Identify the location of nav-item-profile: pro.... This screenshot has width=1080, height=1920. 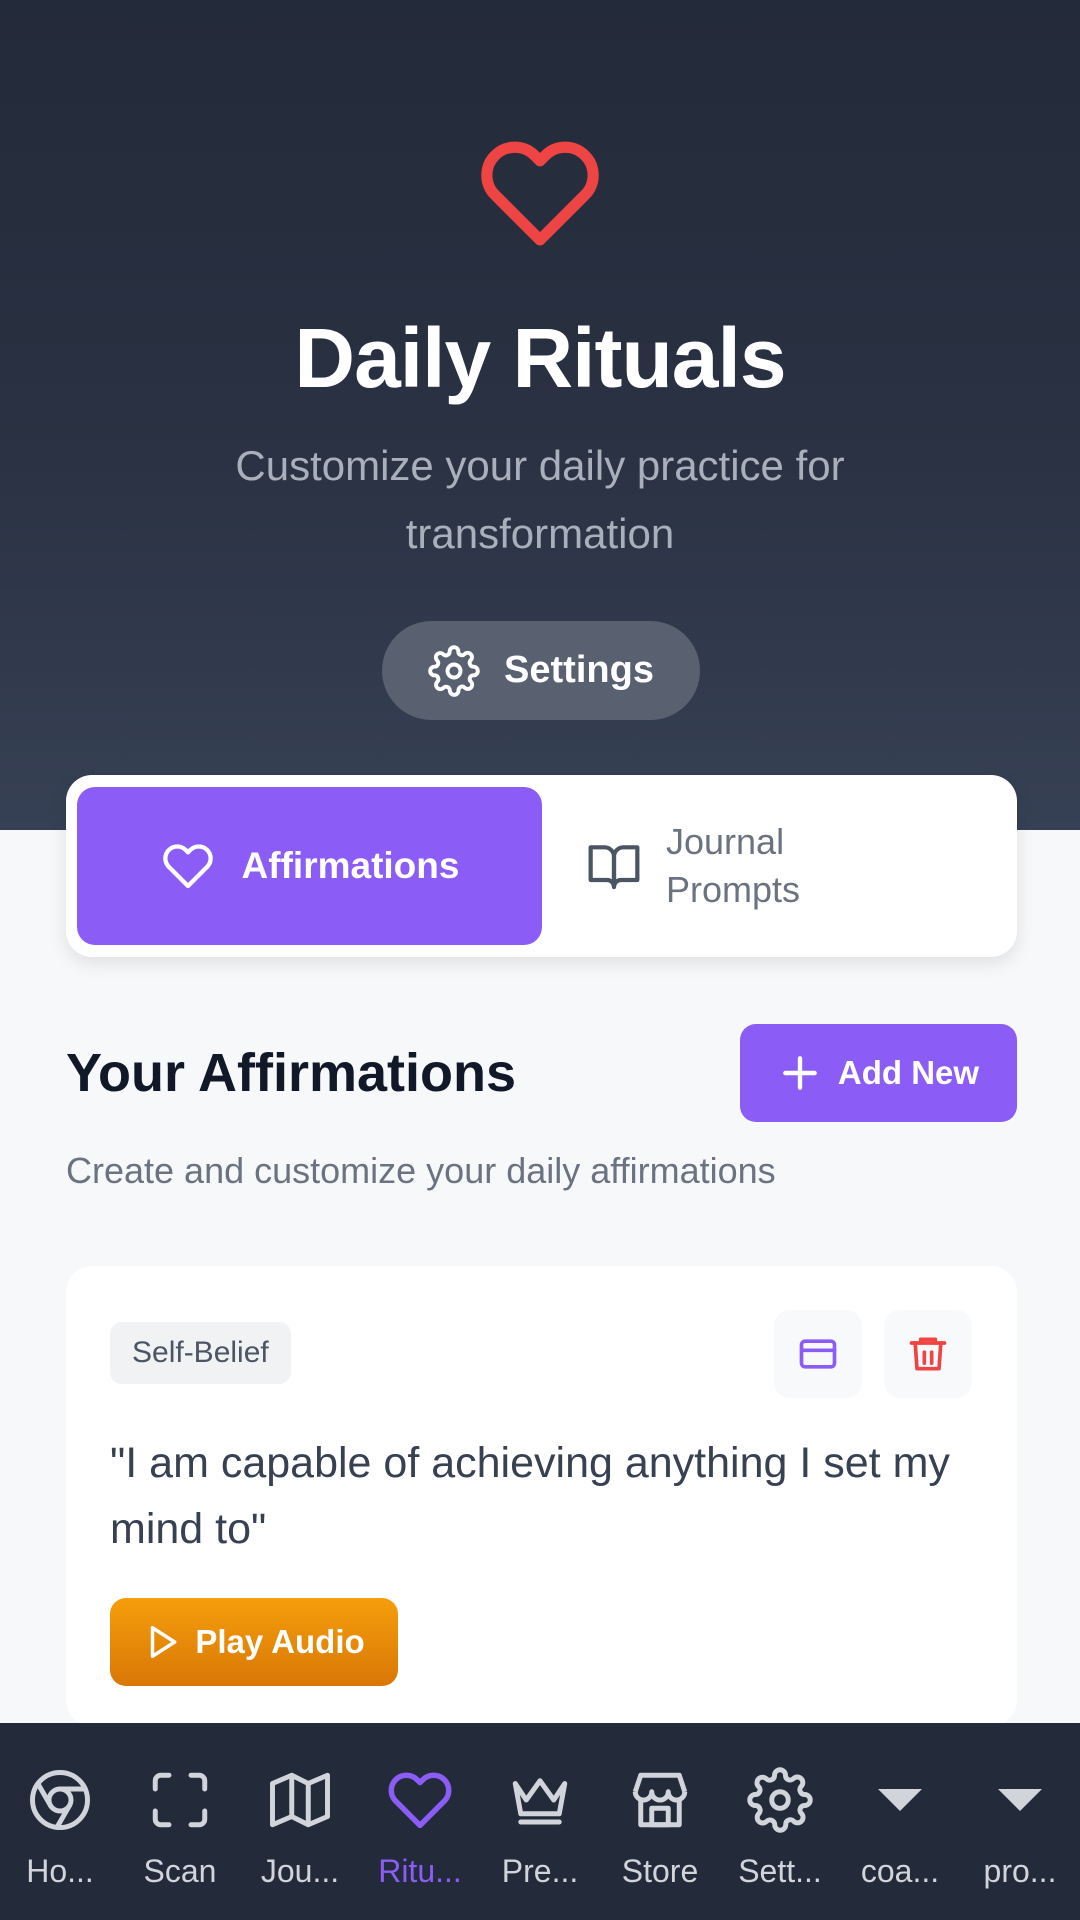
(1020, 1821).